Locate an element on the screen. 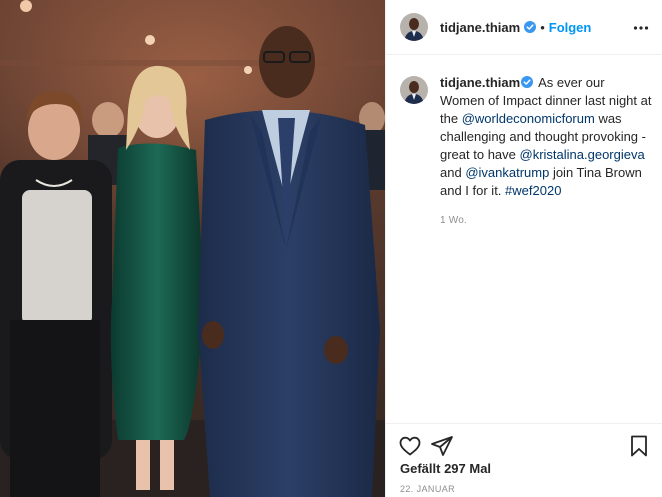 Image resolution: width=662 pixels, height=497 pixels. likes-count: Gefällt 297 Mal is located at coordinates (445, 468).